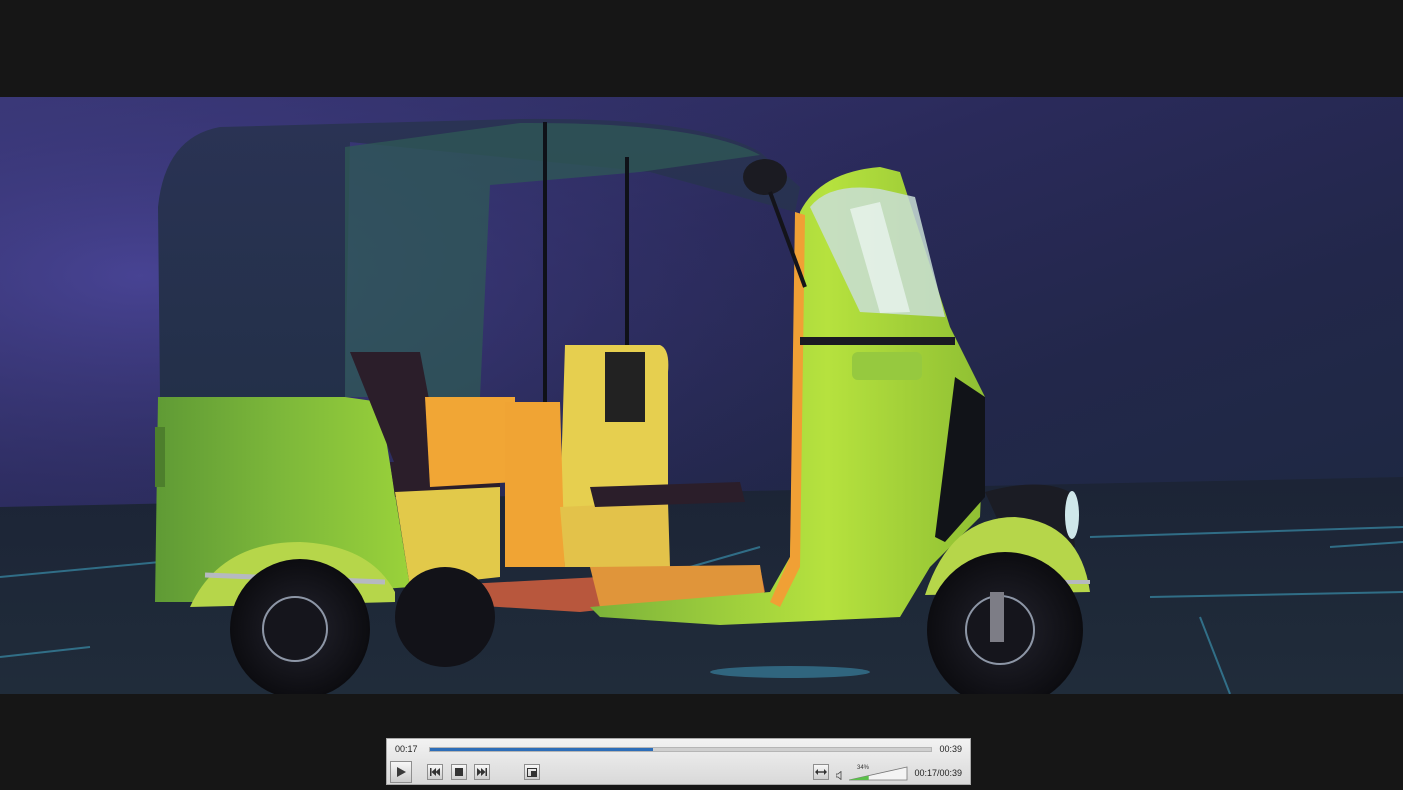  I want to click on time-readout: 00:17/00:39, so click(938, 773).